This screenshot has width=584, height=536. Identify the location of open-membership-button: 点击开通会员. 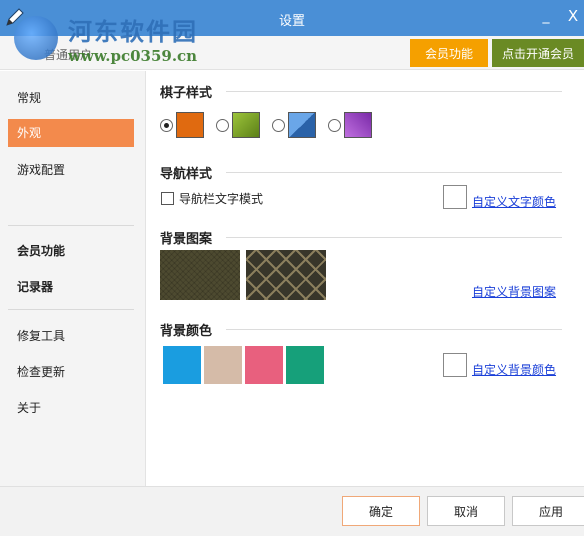
(538, 53).